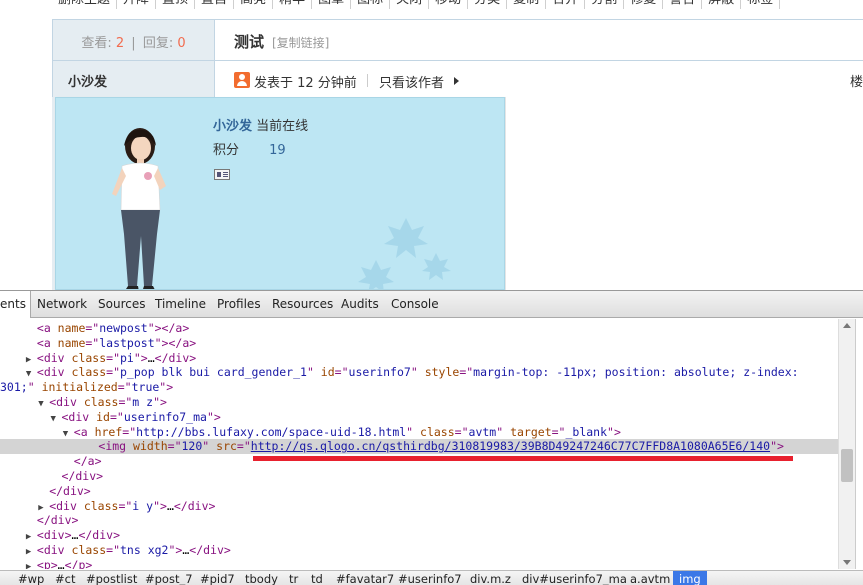  Describe the element at coordinates (300, 42) in the screenshot. I see `copy-link-button: [复制链接]` at that location.